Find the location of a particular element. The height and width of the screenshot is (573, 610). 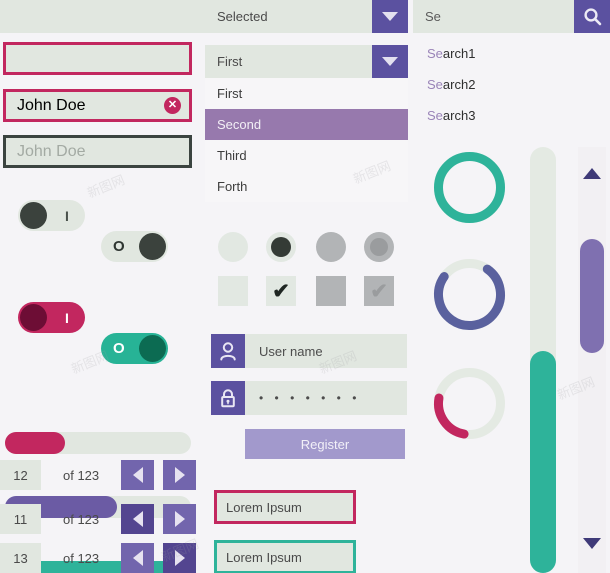

password-input: • • • • • • • is located at coordinates (326, 398).